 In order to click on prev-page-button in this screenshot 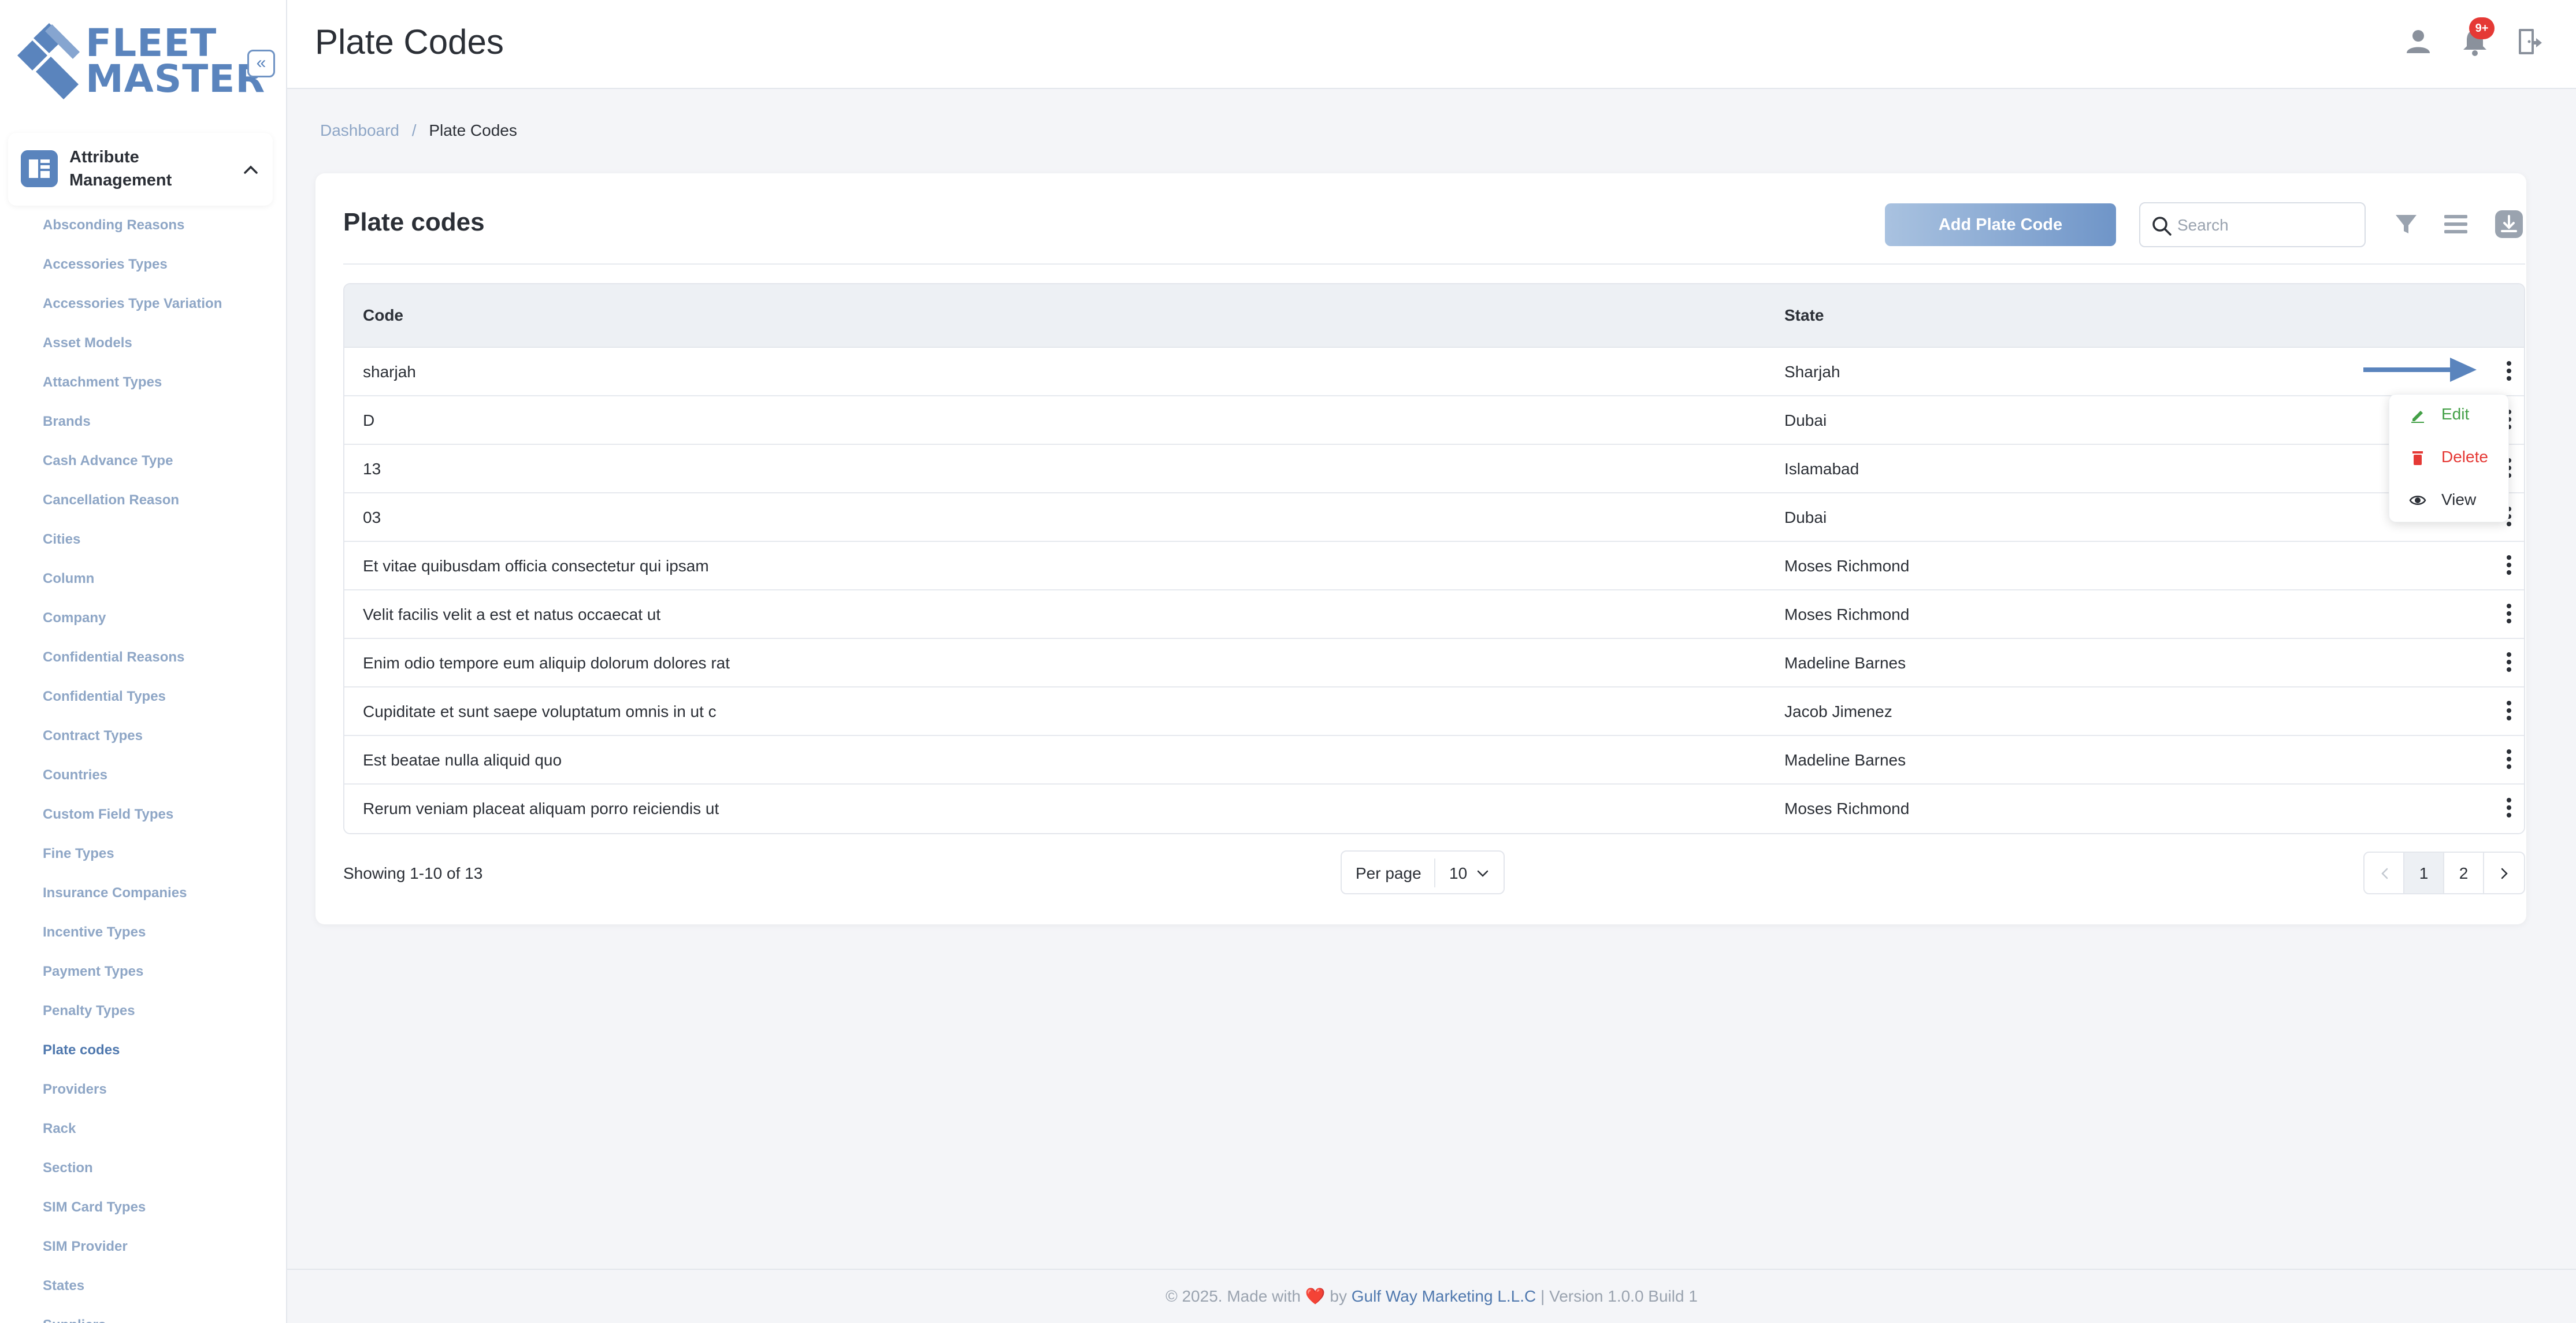, I will do `click(2385, 873)`.